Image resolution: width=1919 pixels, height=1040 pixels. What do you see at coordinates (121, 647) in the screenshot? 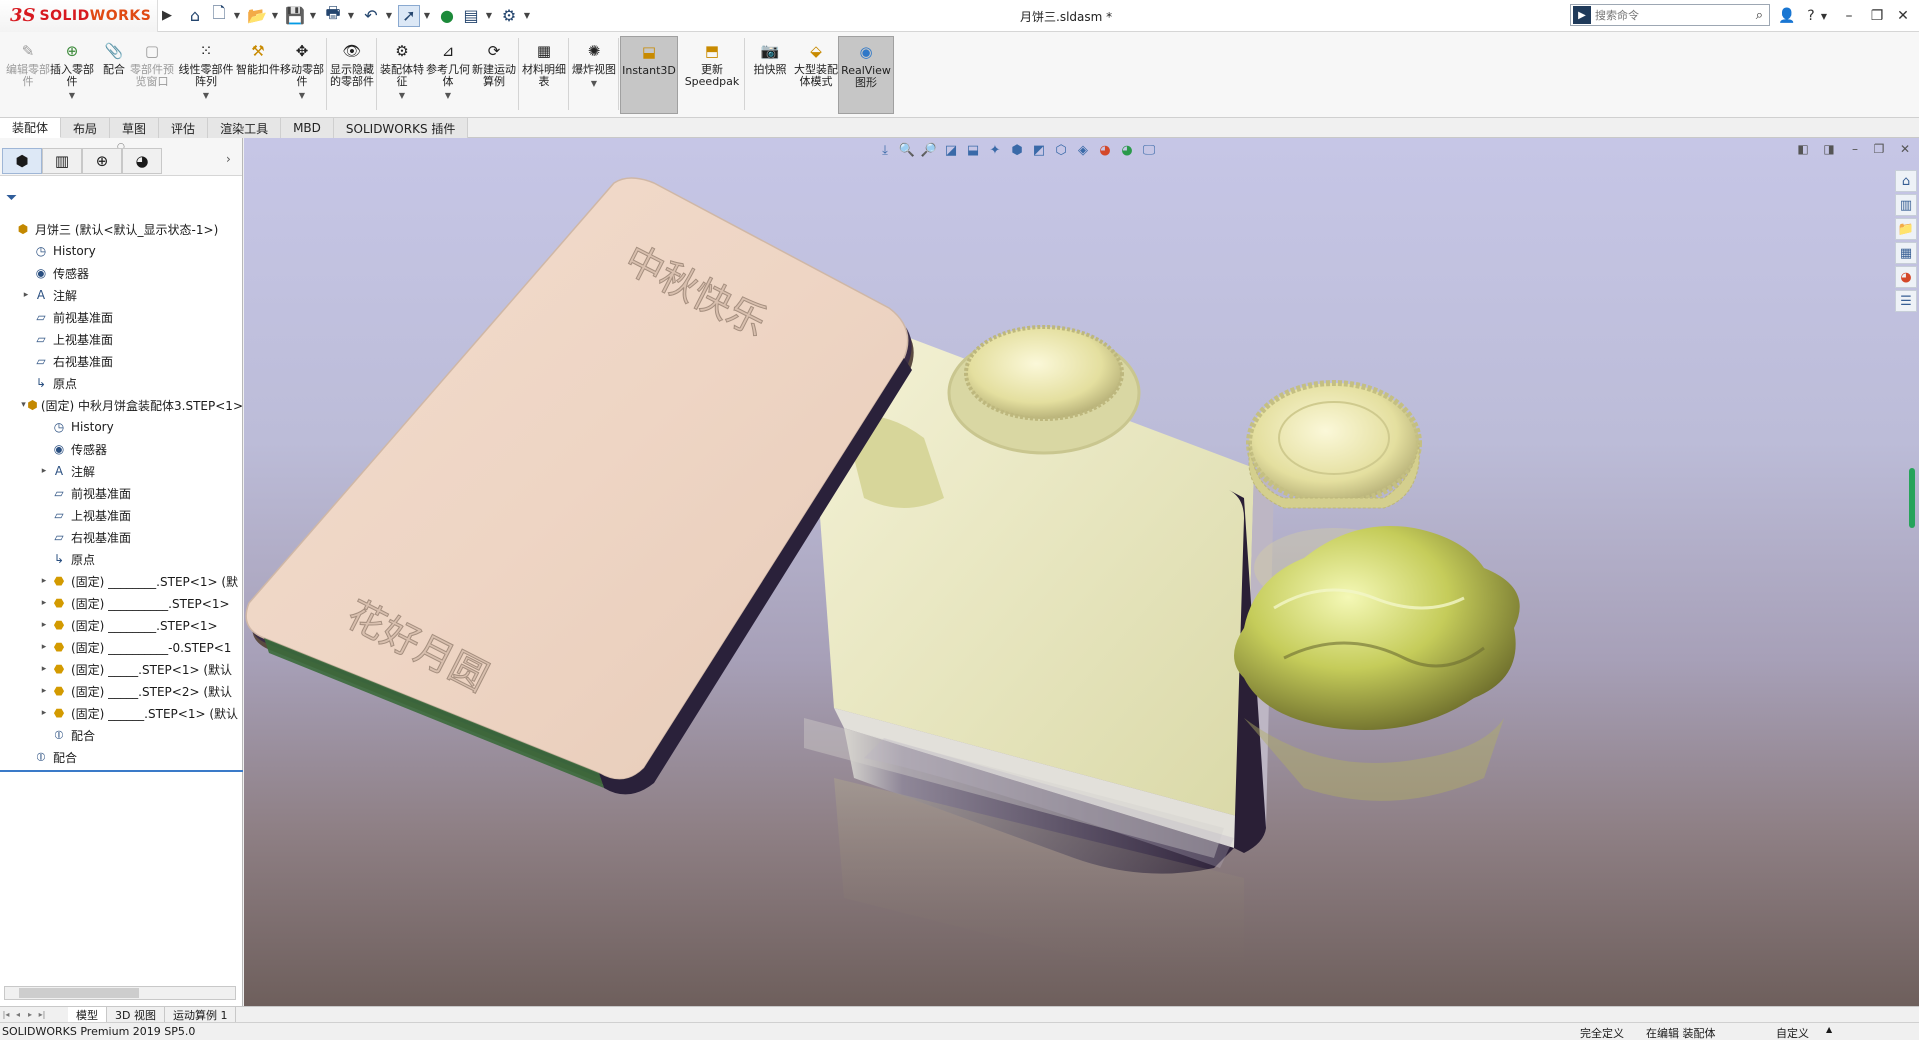
I see `tree-item: ▸ ⬣ (固定) __________-0.STEP<1` at bounding box center [121, 647].